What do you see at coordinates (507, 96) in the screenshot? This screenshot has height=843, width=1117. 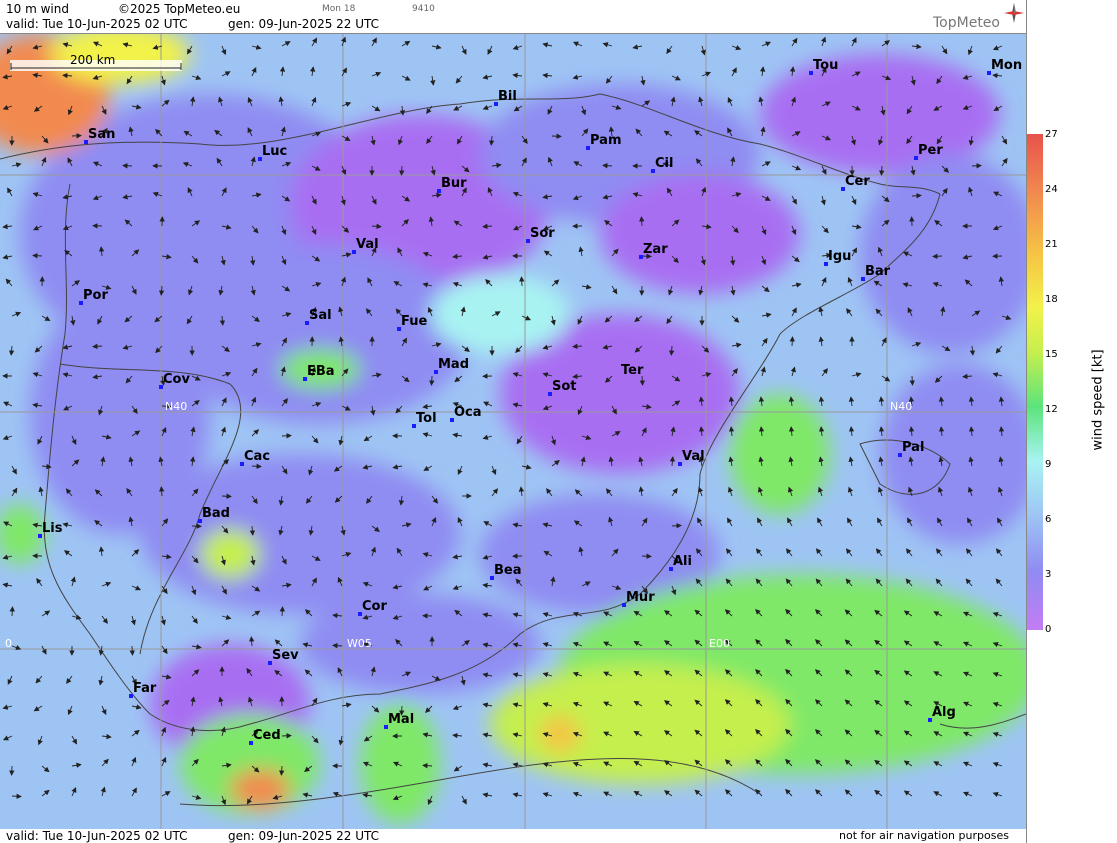 I see `city-label: Bil` at bounding box center [507, 96].